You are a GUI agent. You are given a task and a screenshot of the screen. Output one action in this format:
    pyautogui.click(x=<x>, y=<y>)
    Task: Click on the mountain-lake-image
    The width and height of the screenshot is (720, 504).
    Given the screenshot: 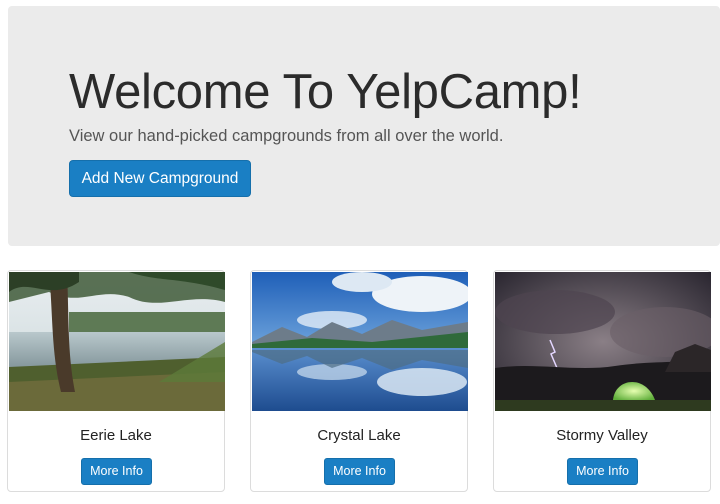 What is the action you would take?
    pyautogui.click(x=360, y=341)
    